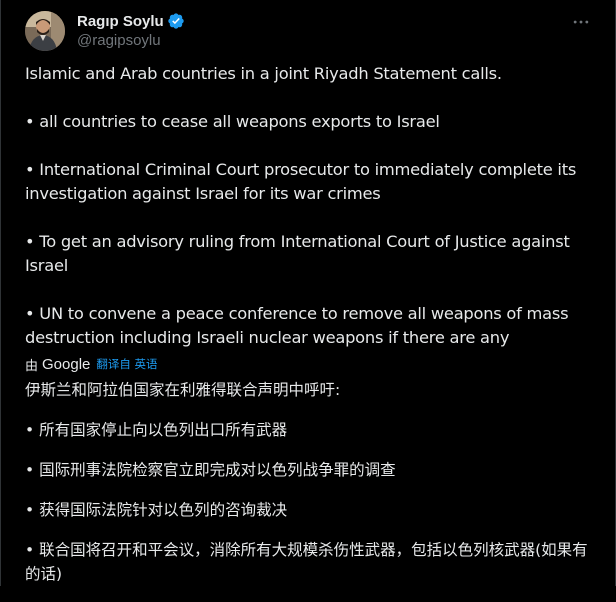  I want to click on author-name-row: Ragıp Soylu, so click(131, 21).